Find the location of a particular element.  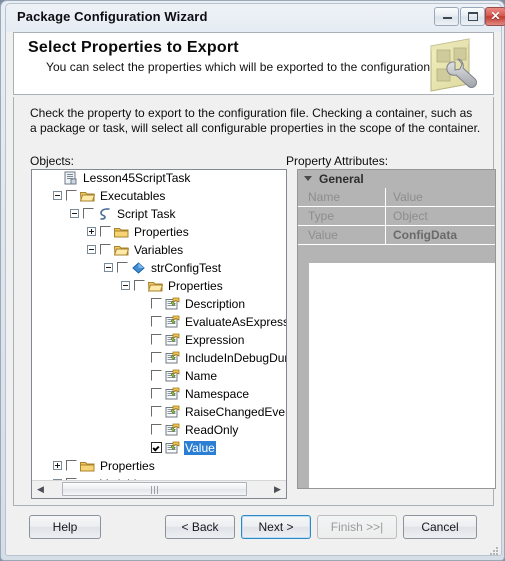

folder-open-icon is located at coordinates (155, 286).